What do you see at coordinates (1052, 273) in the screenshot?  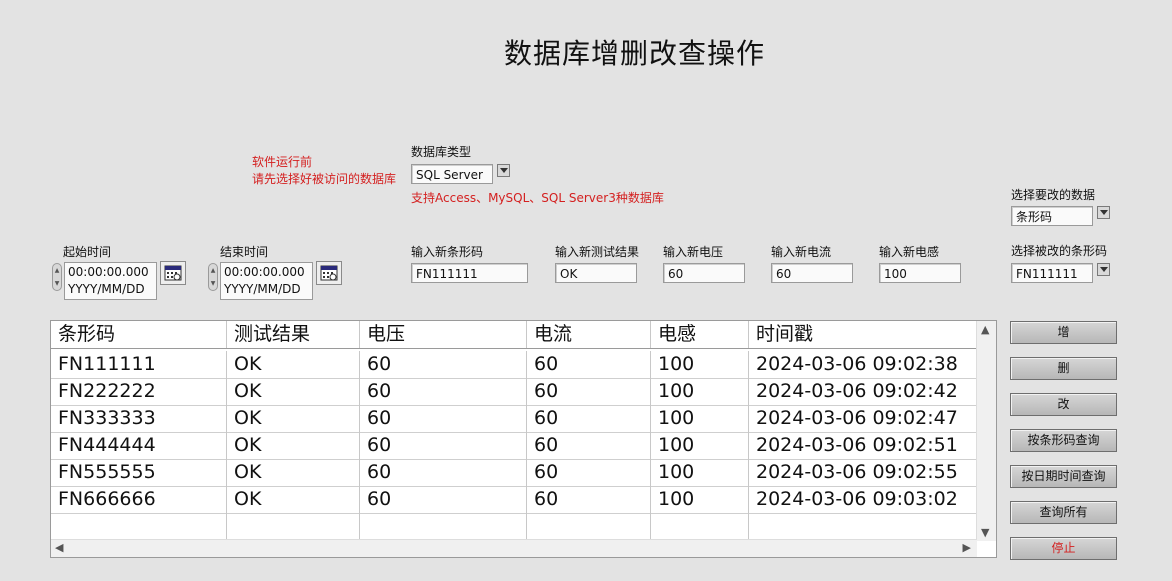 I see `select-barcode-field: FN111111` at bounding box center [1052, 273].